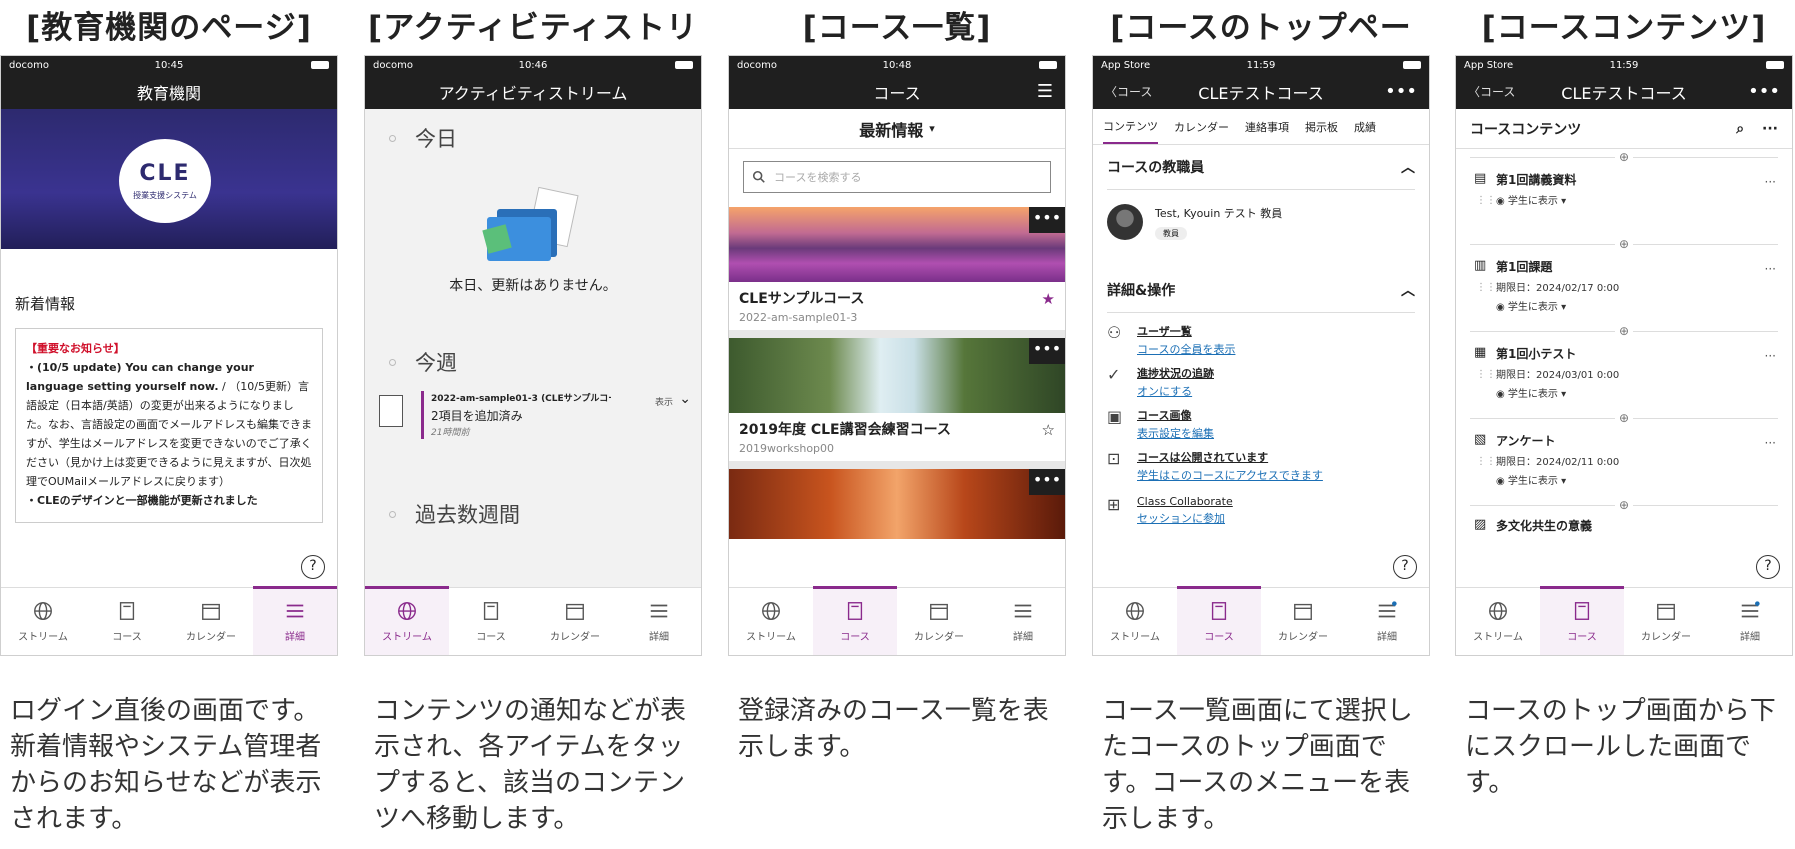 The height and width of the screenshot is (849, 1795). Describe the element at coordinates (1261, 343) in the screenshot. I see `op-user-list: ⚇ ユーザ一覧 コースの全員を表示` at that location.